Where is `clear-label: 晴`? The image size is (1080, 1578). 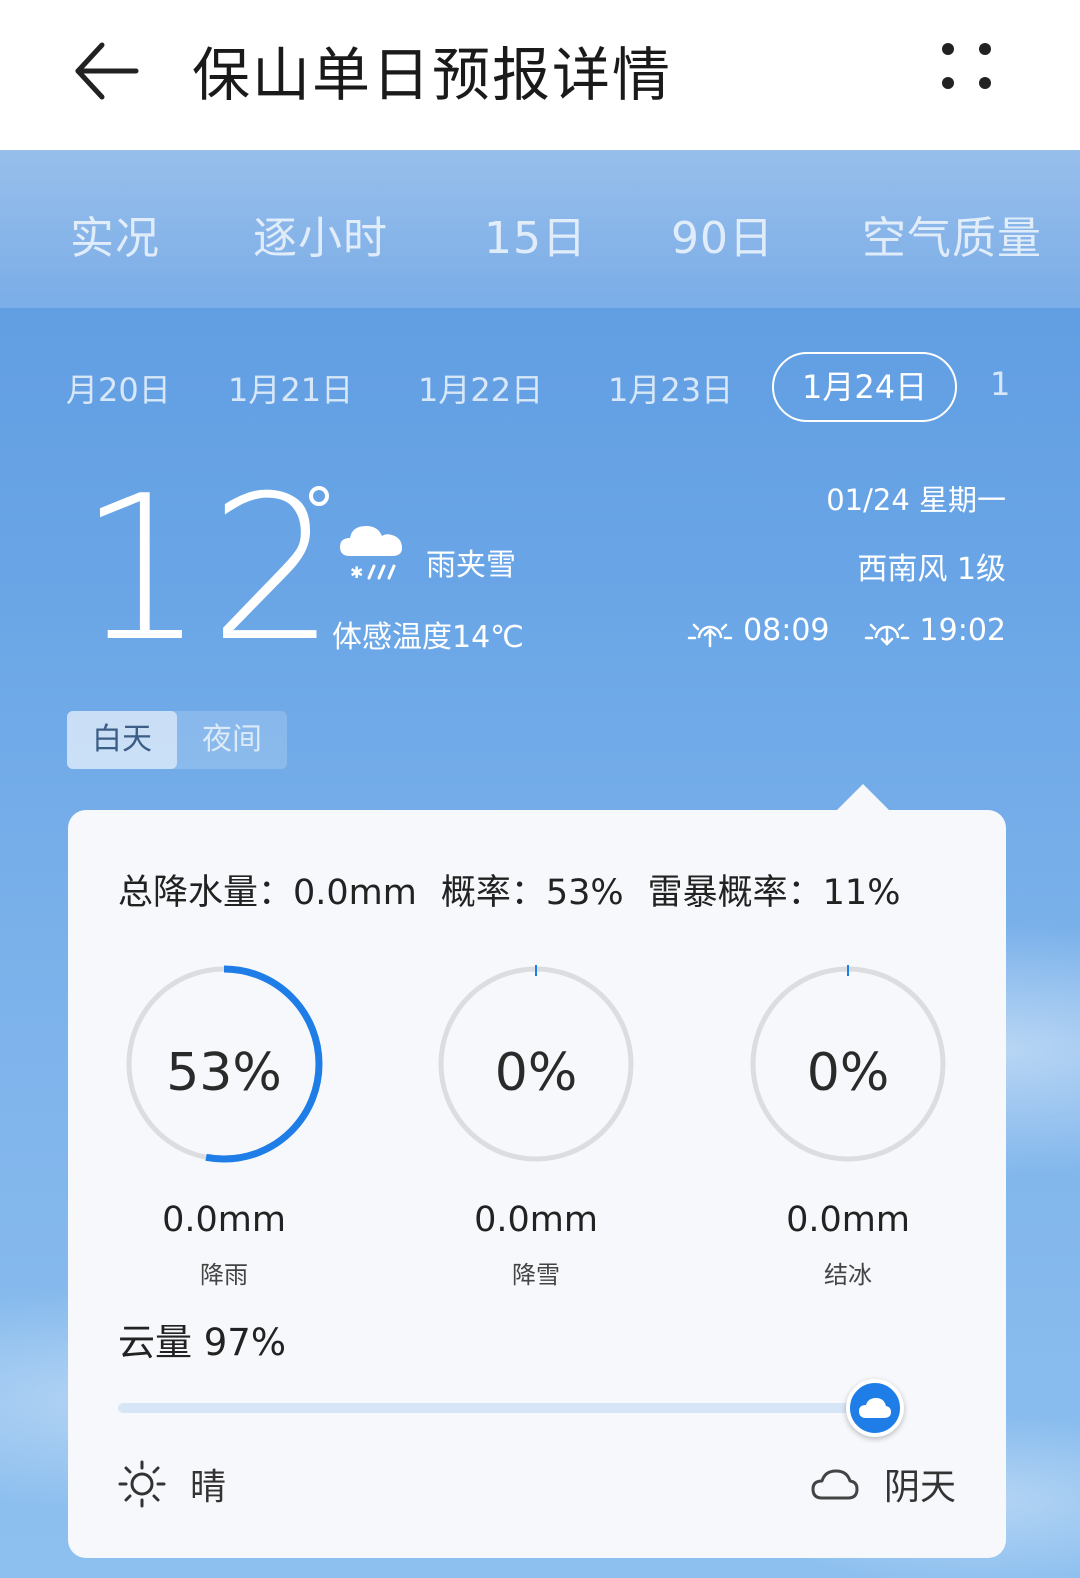
clear-label: 晴 is located at coordinates (208, 1487).